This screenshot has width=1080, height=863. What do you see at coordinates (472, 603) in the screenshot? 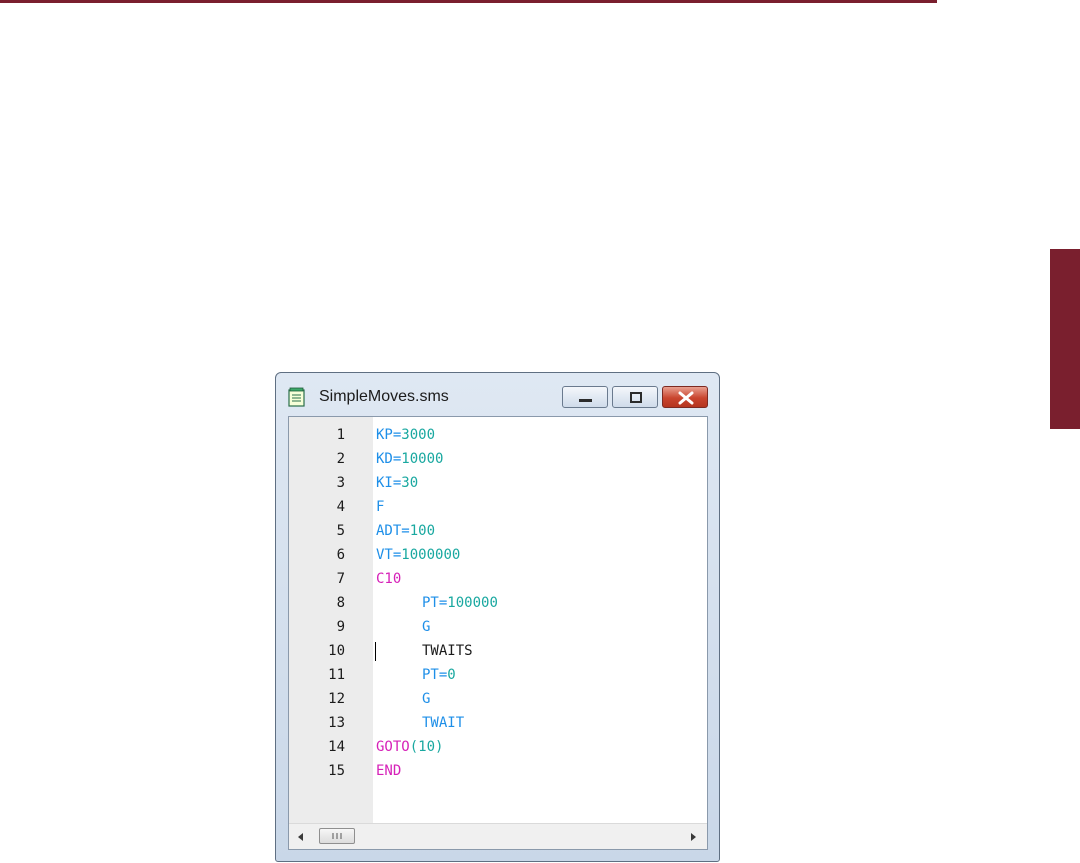
I see `code-token: 100000` at bounding box center [472, 603].